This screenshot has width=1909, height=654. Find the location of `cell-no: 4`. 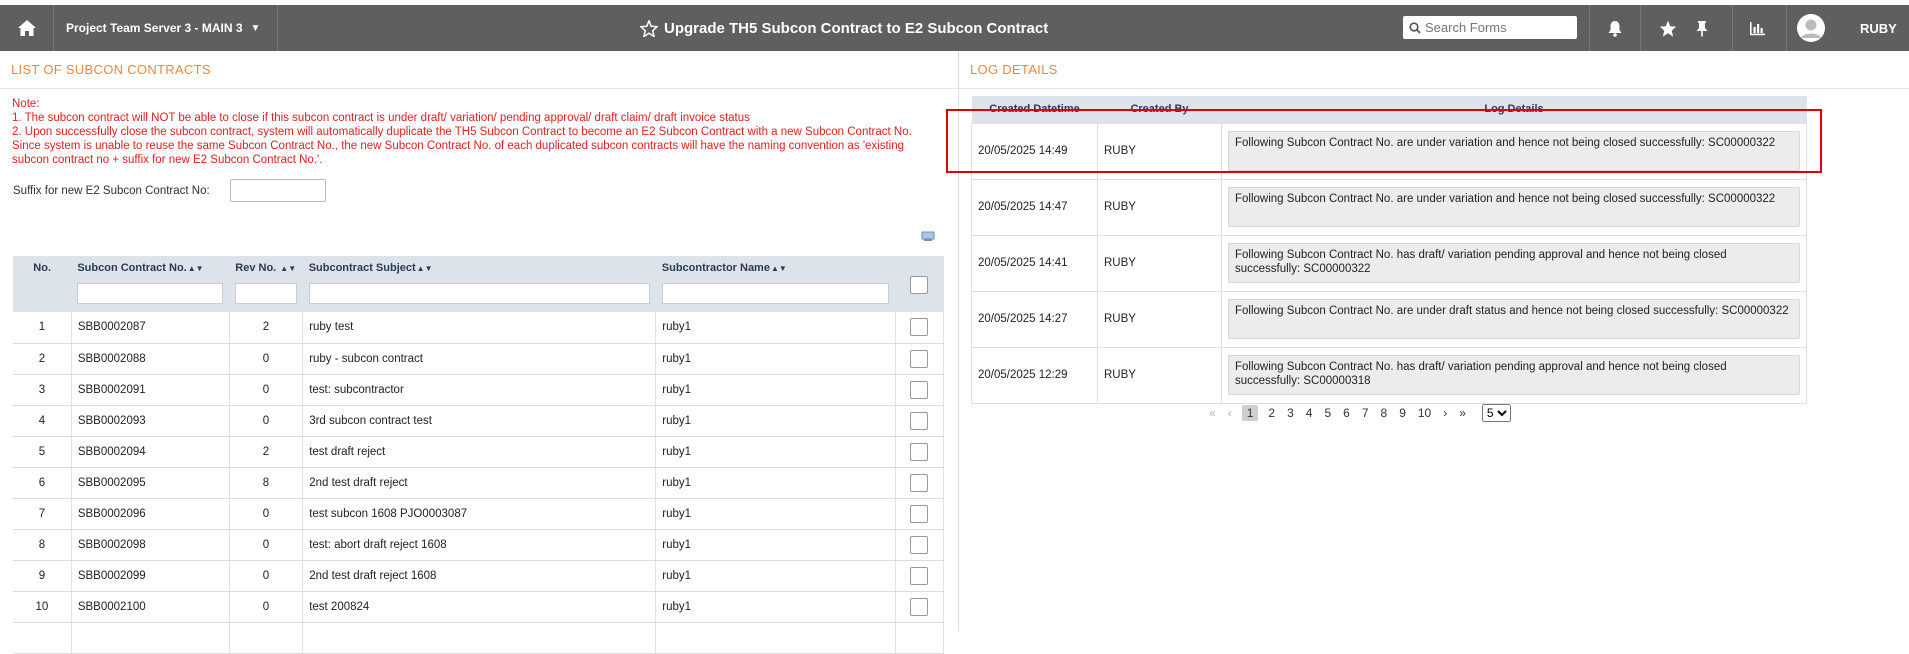

cell-no: 4 is located at coordinates (42, 421).